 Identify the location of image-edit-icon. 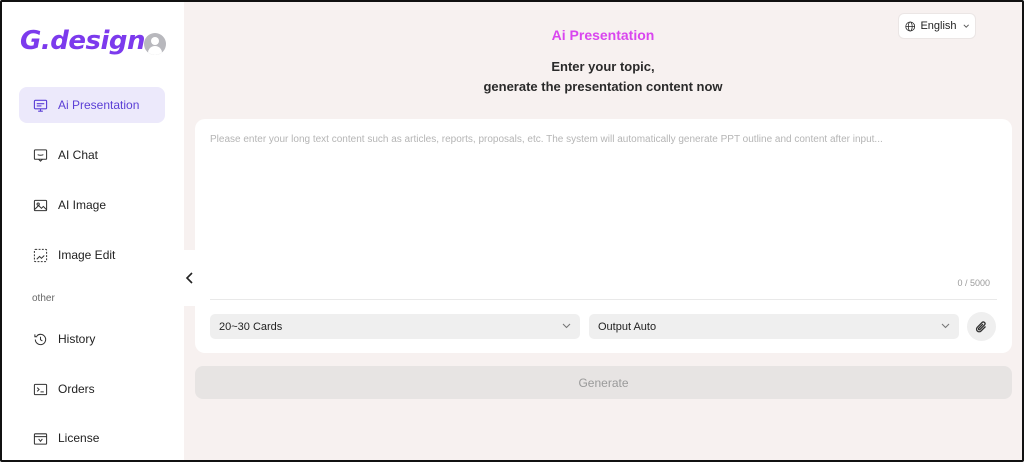
(40, 255).